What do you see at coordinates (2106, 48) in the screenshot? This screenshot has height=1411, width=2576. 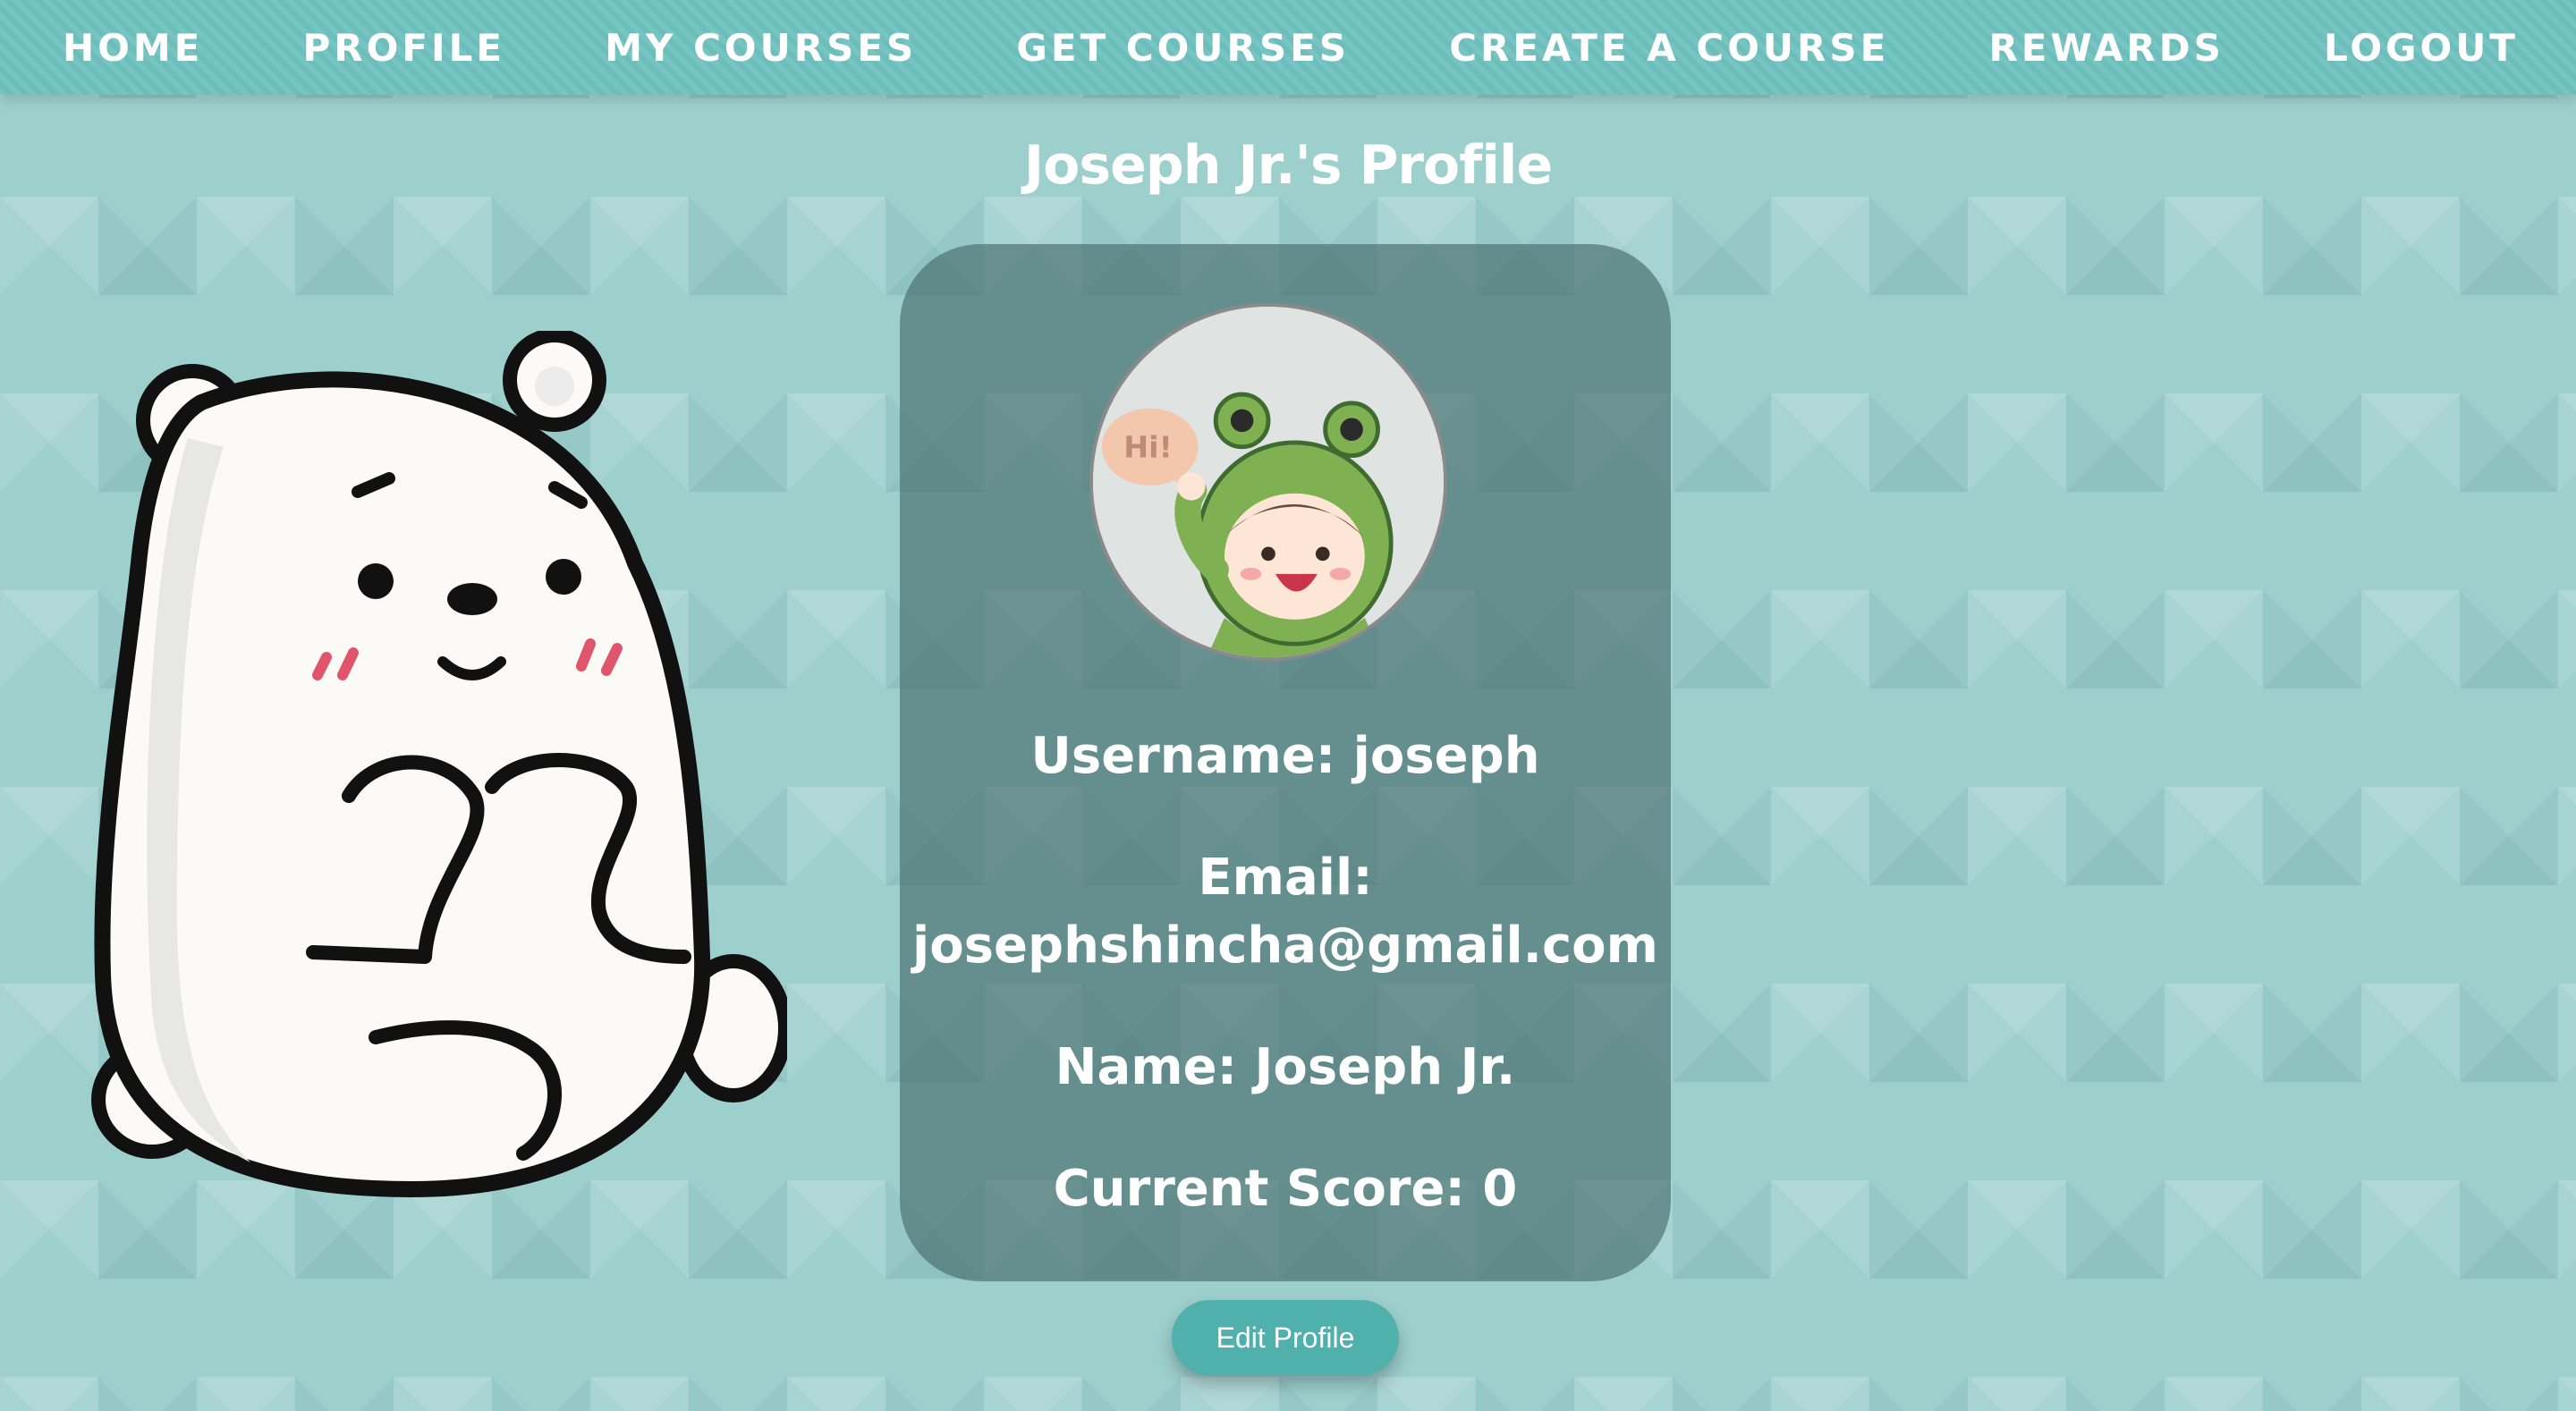 I see `nav-rewards-link: REWARDS` at bounding box center [2106, 48].